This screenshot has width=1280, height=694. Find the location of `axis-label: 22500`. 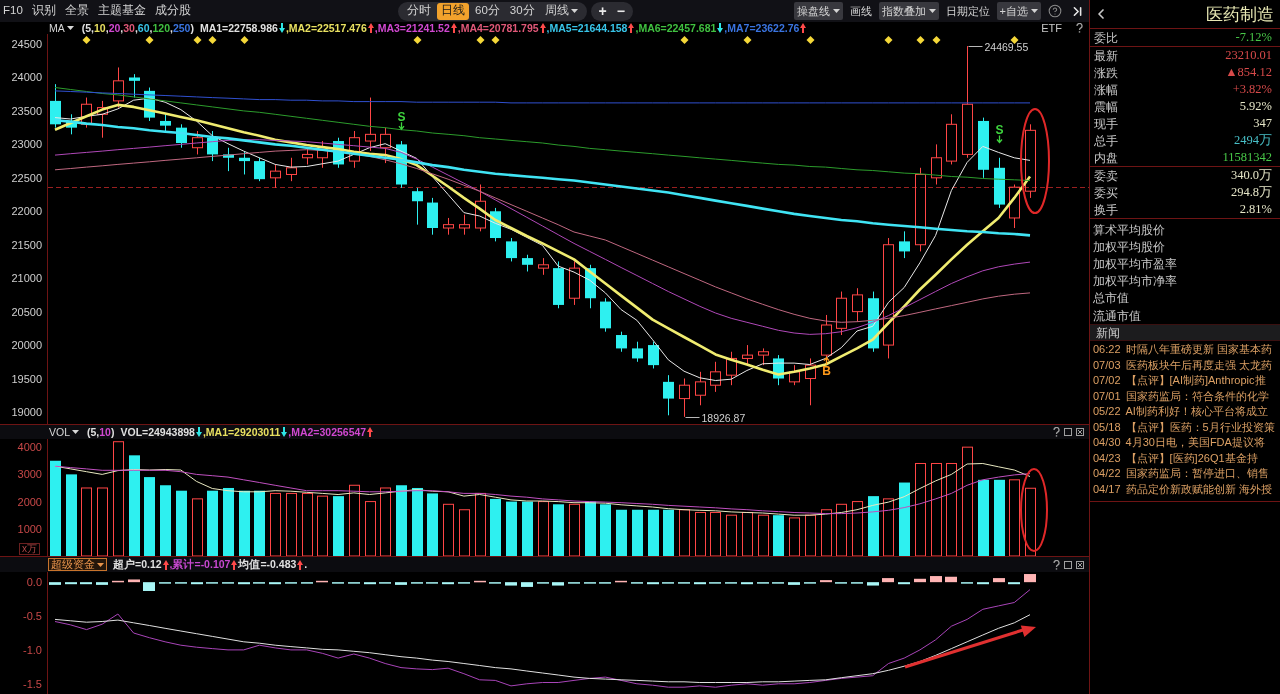

axis-label: 22500 is located at coordinates (26, 177).